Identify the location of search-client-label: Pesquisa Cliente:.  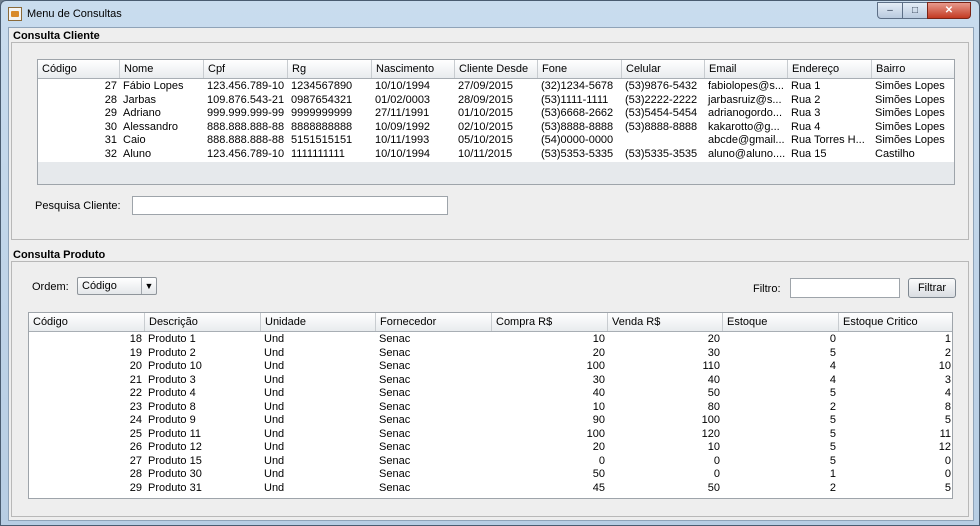
(78, 206).